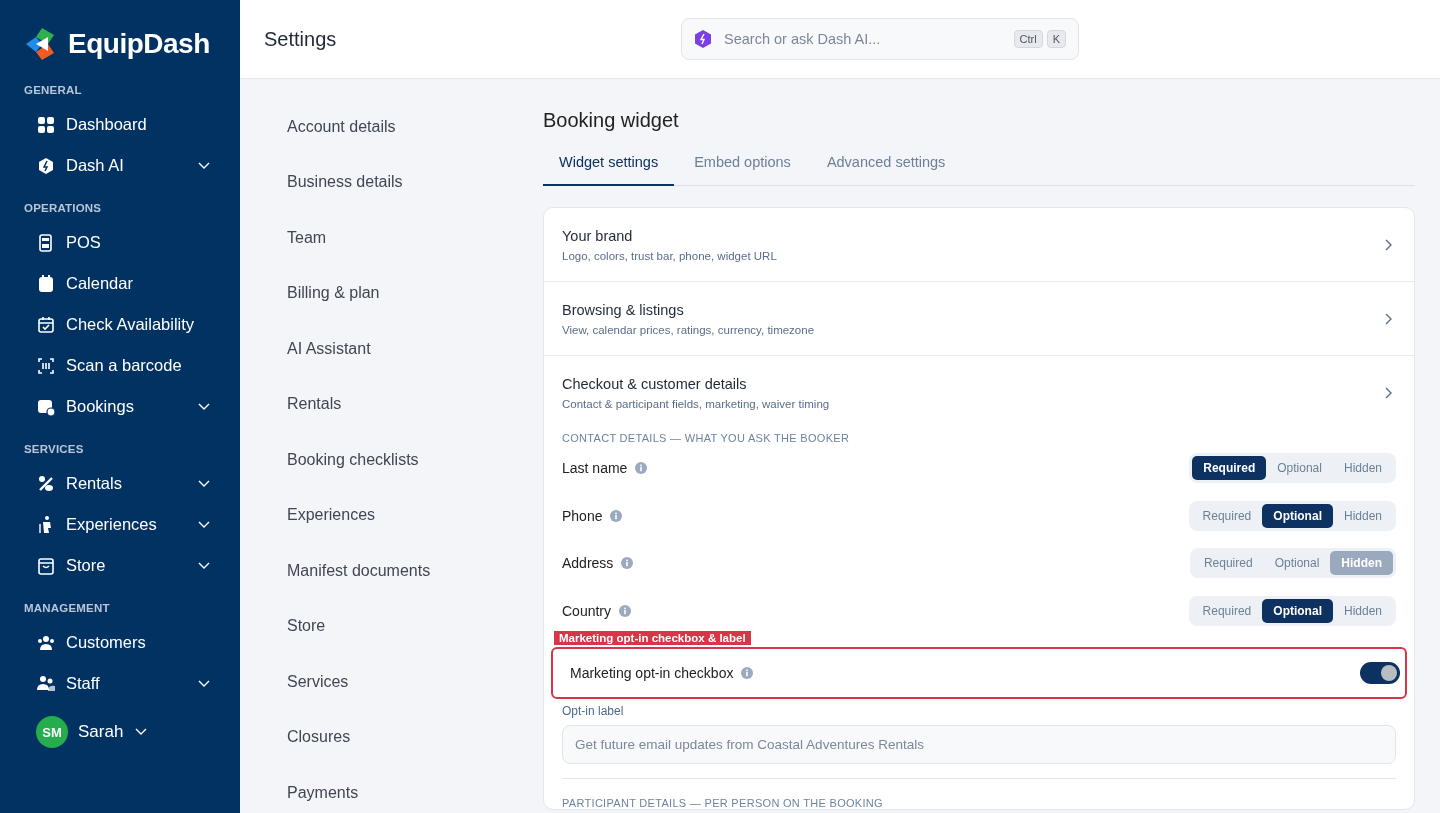 The image size is (1440, 813). I want to click on settings-nav-item: Manifest documents, so click(359, 571).